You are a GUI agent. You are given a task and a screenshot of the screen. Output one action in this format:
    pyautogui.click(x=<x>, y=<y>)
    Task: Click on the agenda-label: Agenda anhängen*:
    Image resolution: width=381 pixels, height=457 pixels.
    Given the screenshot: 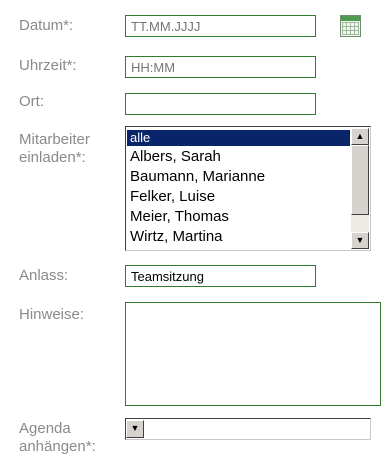 What is the action you would take?
    pyautogui.click(x=57, y=437)
    